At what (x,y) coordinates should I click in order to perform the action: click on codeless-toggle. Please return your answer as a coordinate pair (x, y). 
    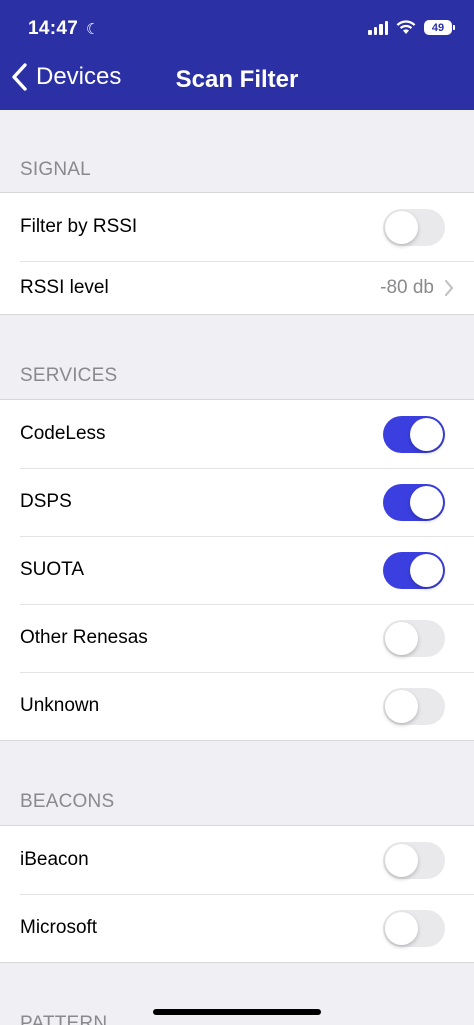
    Looking at the image, I should click on (414, 434).